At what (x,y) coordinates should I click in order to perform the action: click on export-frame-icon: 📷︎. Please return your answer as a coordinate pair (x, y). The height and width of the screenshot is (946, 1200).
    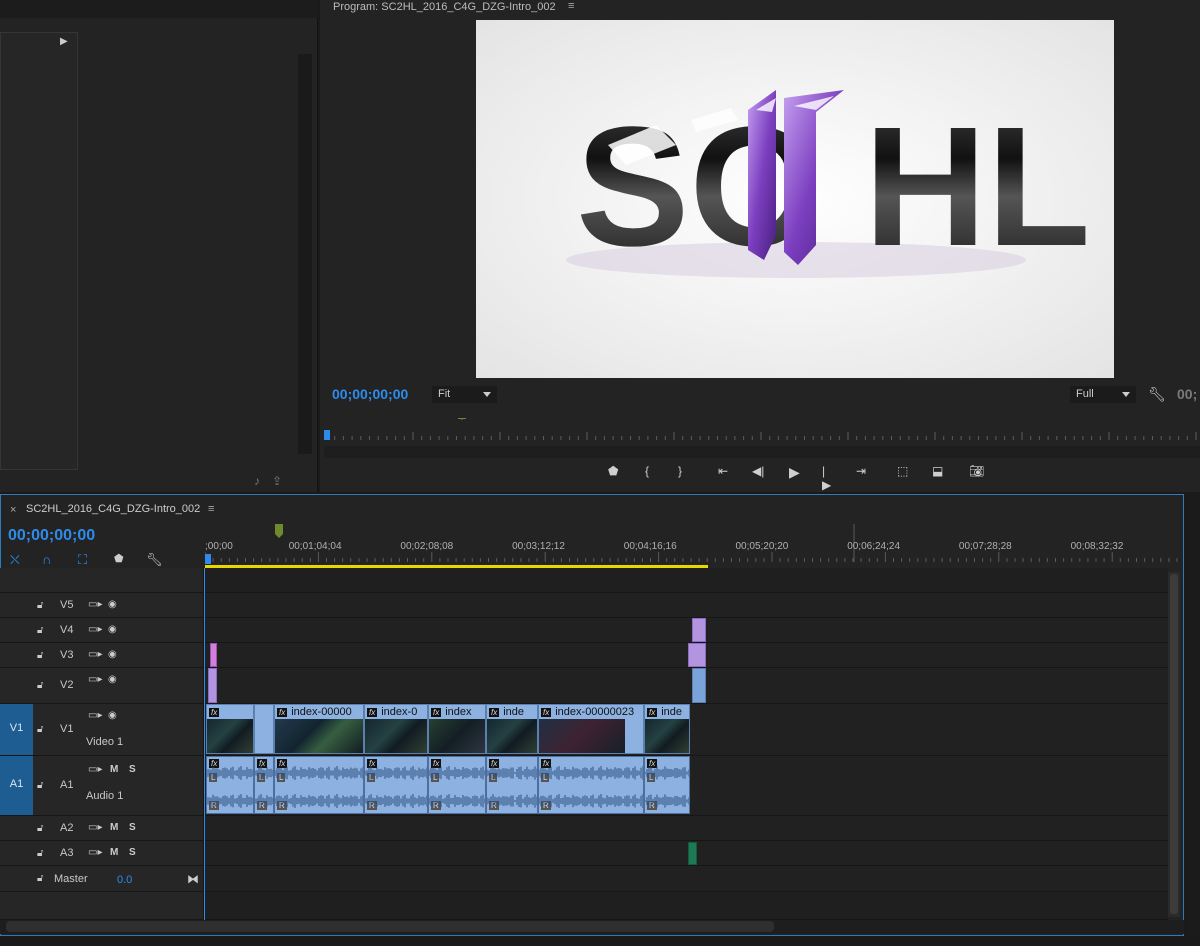
    Looking at the image, I should click on (976, 471).